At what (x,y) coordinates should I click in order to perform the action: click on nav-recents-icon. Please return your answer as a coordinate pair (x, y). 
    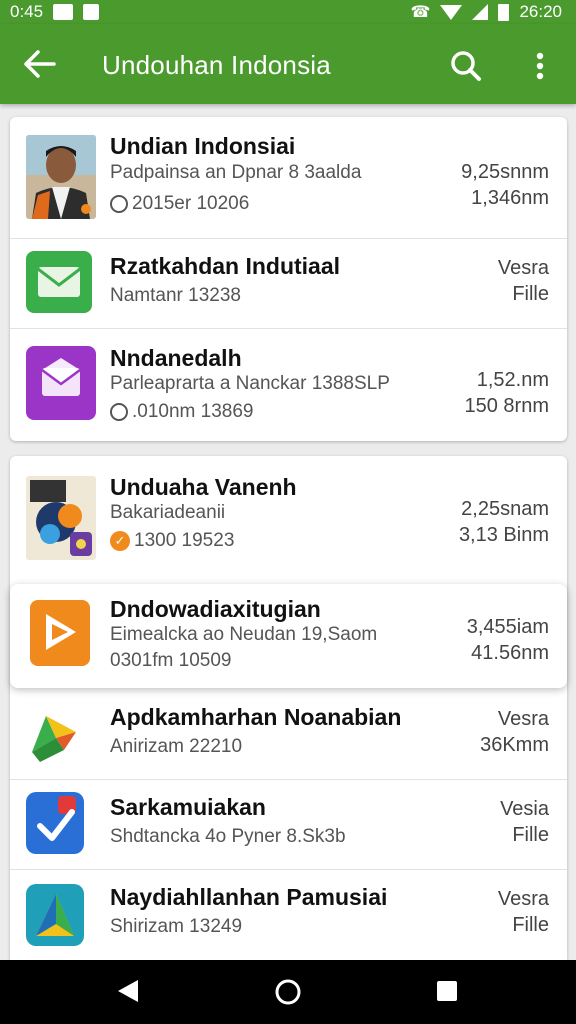
    Looking at the image, I should click on (447, 991).